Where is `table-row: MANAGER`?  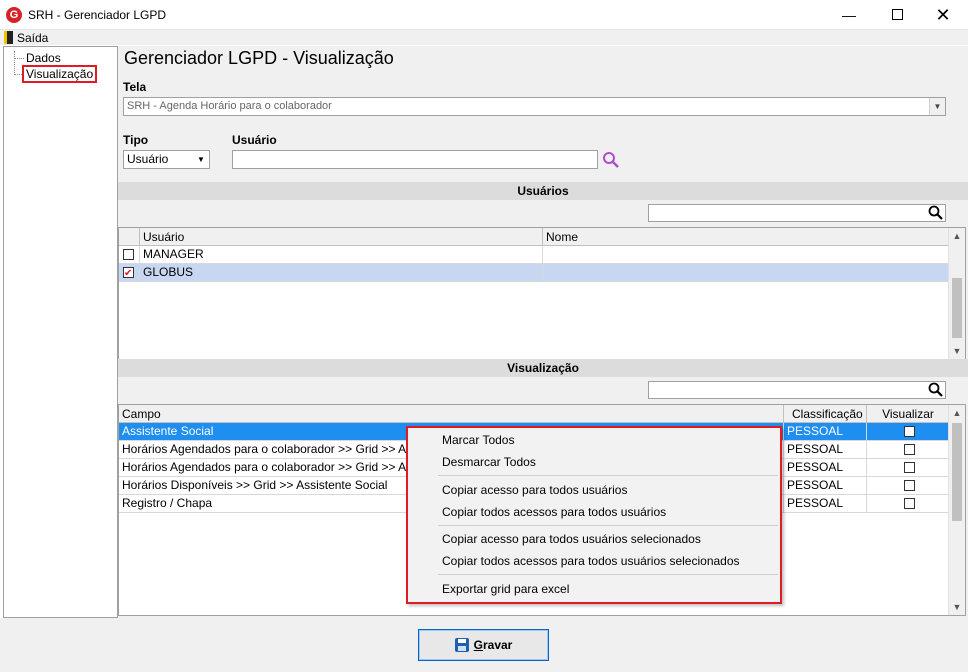
table-row: MANAGER is located at coordinates (534, 255).